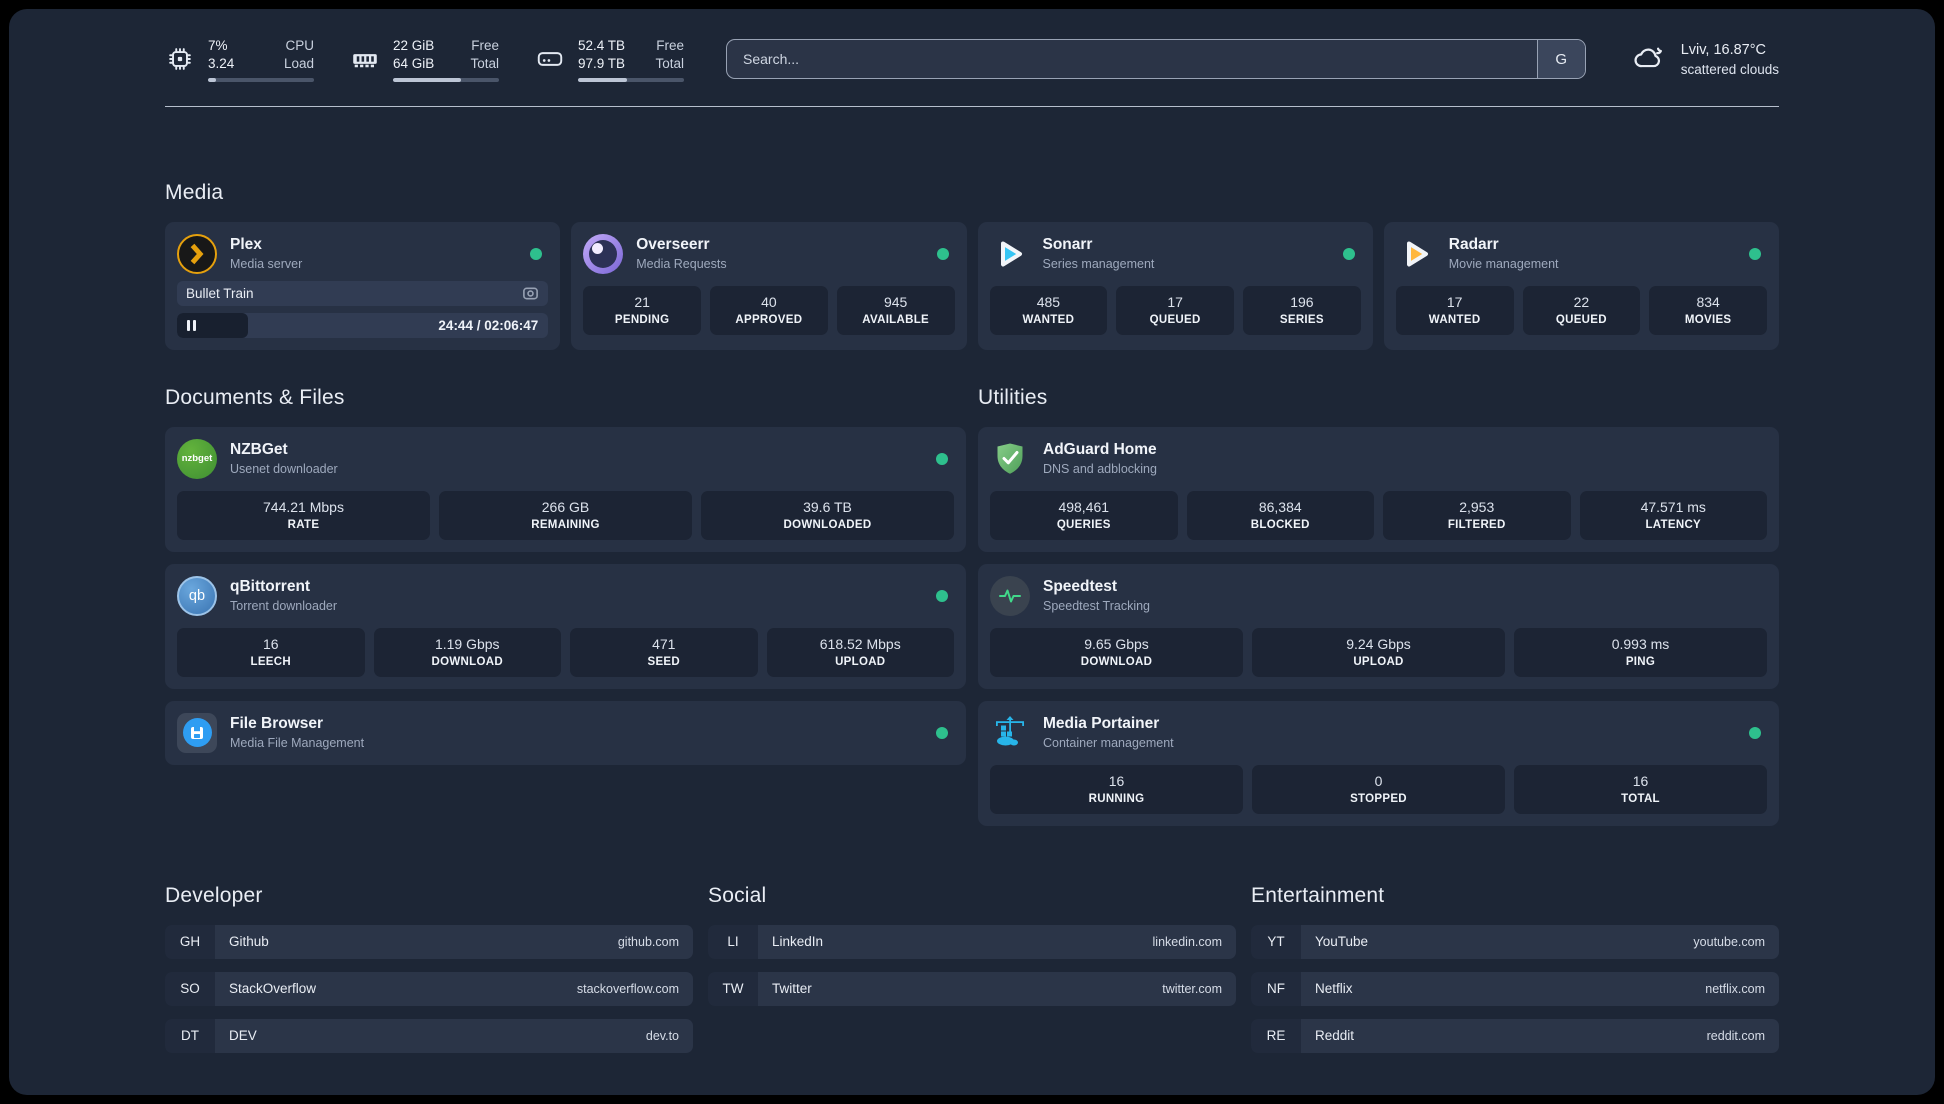  Describe the element at coordinates (197, 732) in the screenshot. I see `filebrowser-icon` at that location.